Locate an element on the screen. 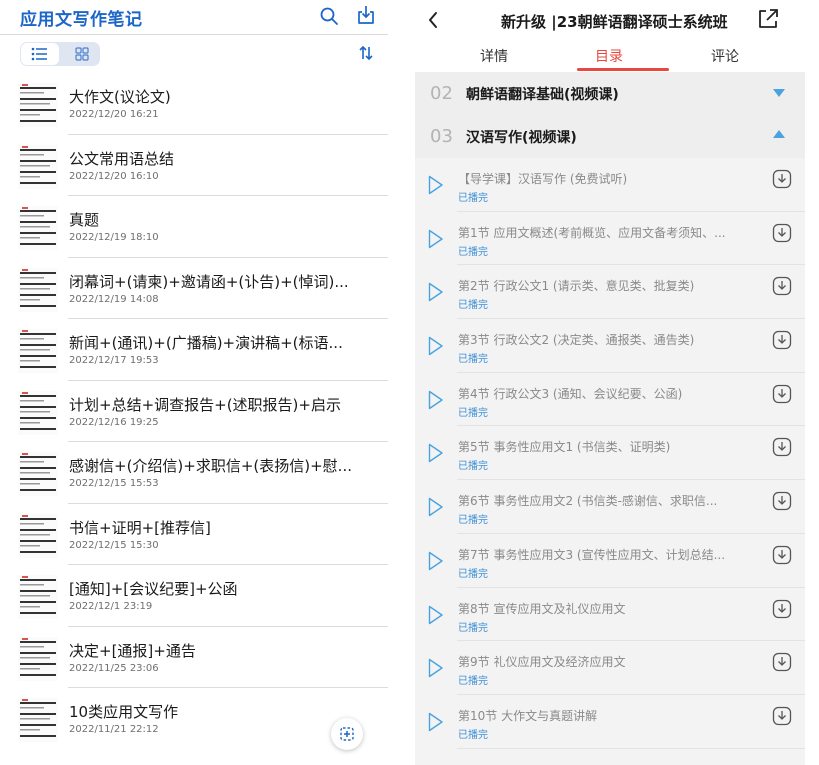 The width and height of the screenshot is (819, 765). course-tabs: 详情 目录 评论 is located at coordinates (610, 56).